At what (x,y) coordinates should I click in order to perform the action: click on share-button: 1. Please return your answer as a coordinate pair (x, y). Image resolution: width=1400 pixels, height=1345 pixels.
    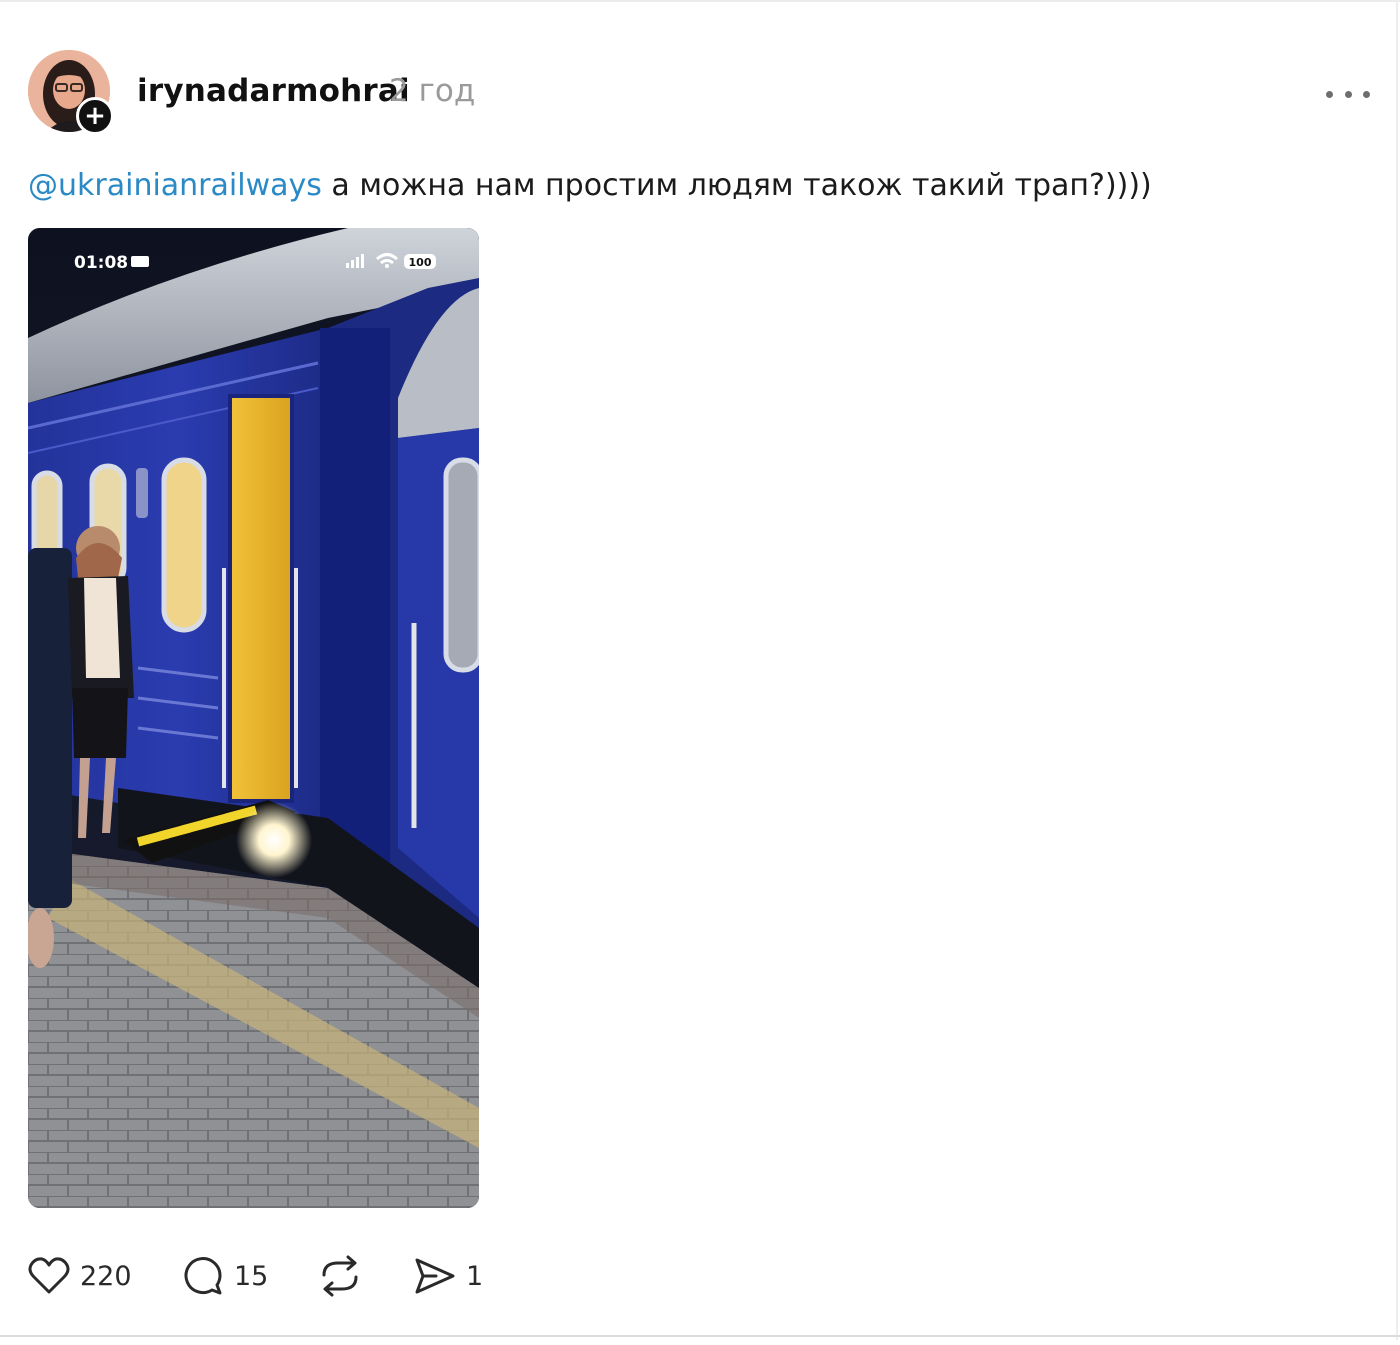
    Looking at the image, I should click on (448, 1276).